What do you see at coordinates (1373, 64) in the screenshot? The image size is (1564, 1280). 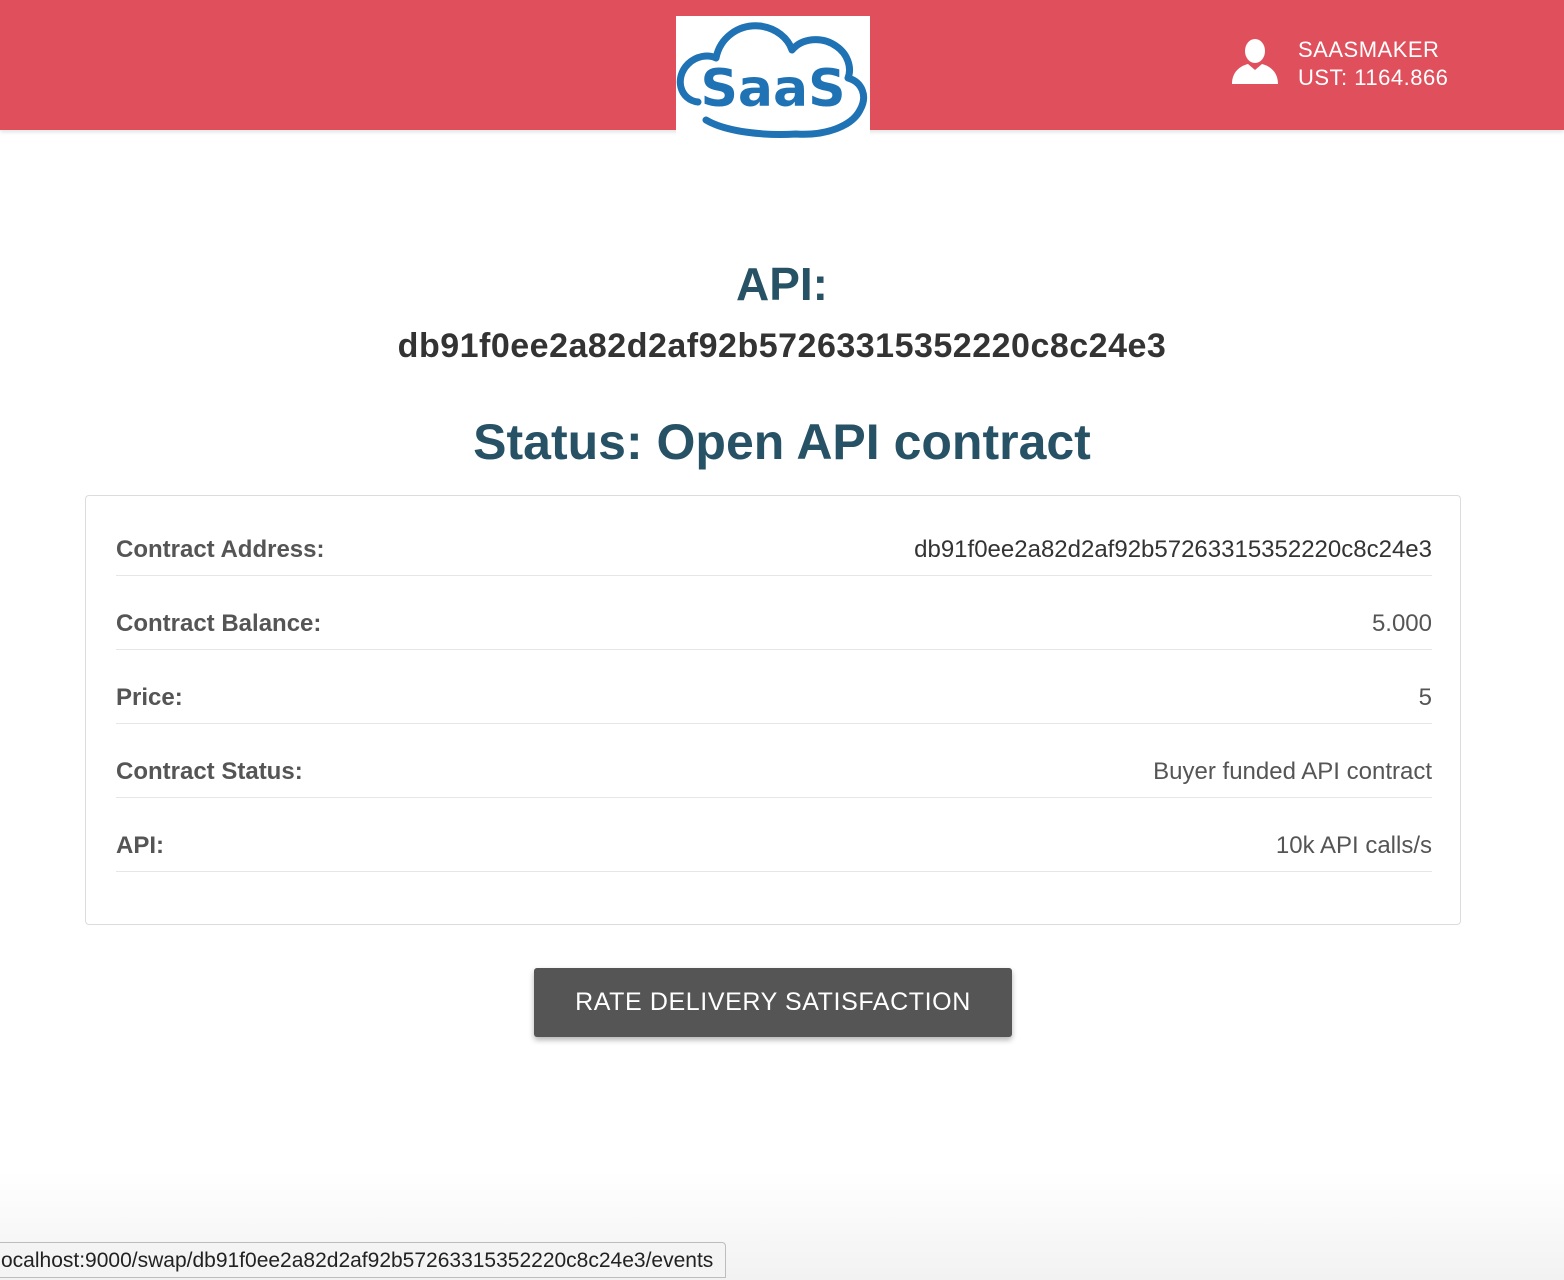 I see `user-info: SAASMAKER UST: 1164.866` at bounding box center [1373, 64].